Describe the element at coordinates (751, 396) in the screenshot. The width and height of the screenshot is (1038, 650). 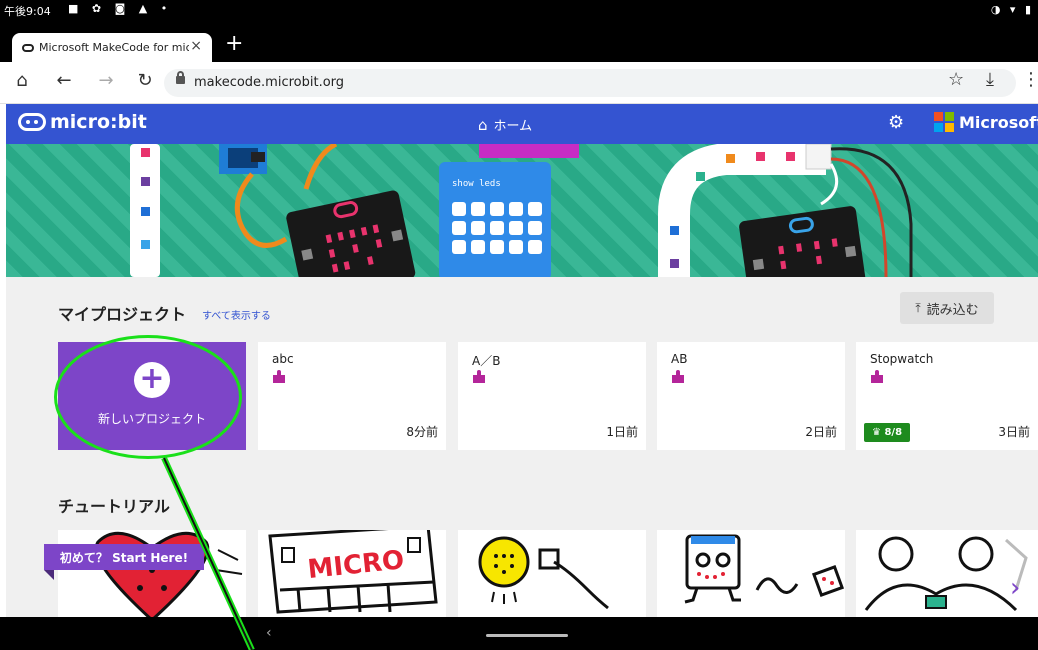
I see `project-card: AB 2日前` at that location.